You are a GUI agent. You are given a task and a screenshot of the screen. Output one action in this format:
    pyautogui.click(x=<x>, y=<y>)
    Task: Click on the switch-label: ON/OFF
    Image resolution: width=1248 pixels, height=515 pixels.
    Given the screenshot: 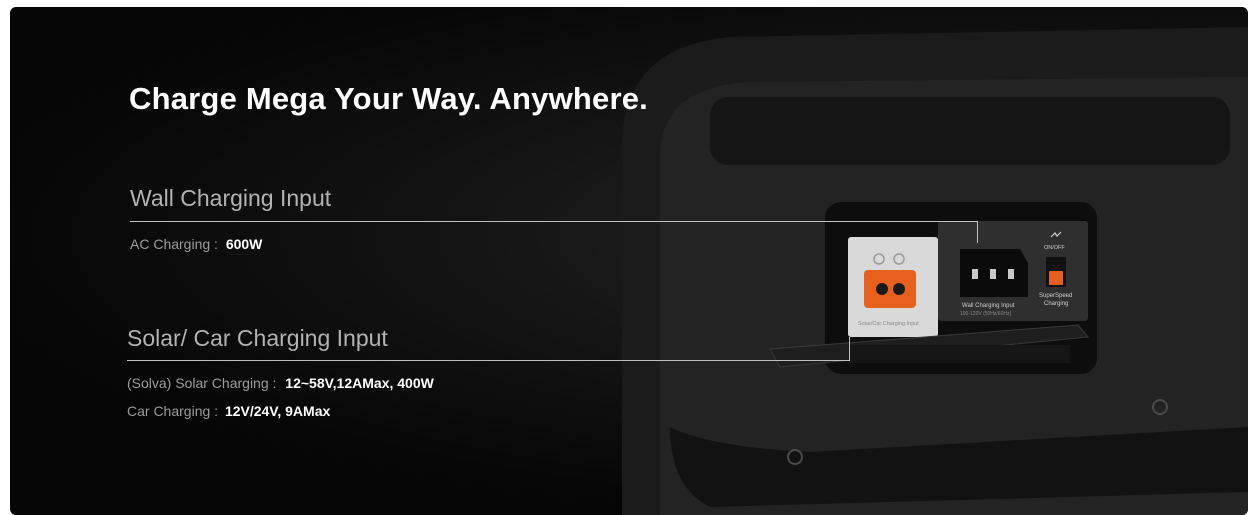 What is the action you would take?
    pyautogui.click(x=1054, y=248)
    